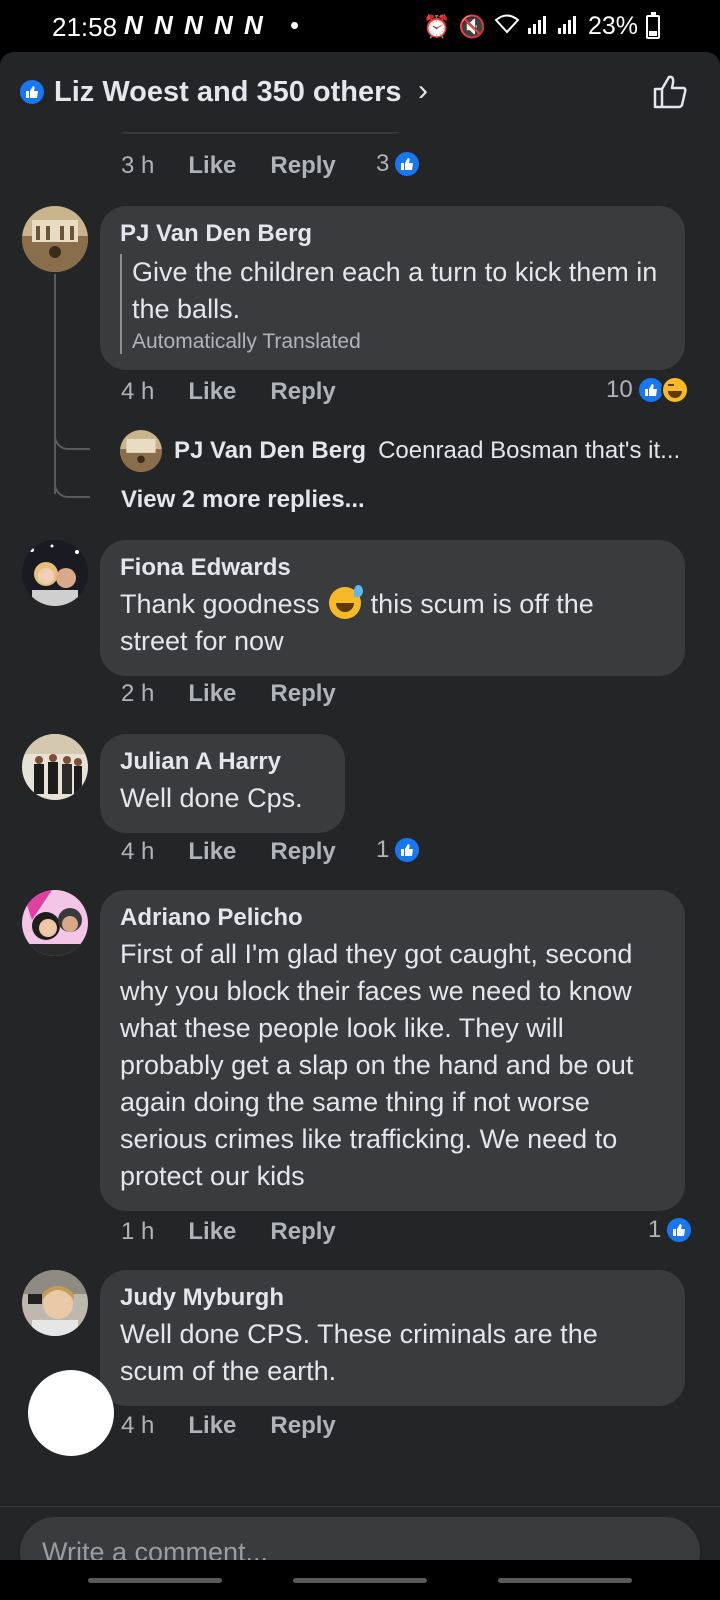 This screenshot has width=720, height=1600. I want to click on chevron-right-icon: ›, so click(423, 91).